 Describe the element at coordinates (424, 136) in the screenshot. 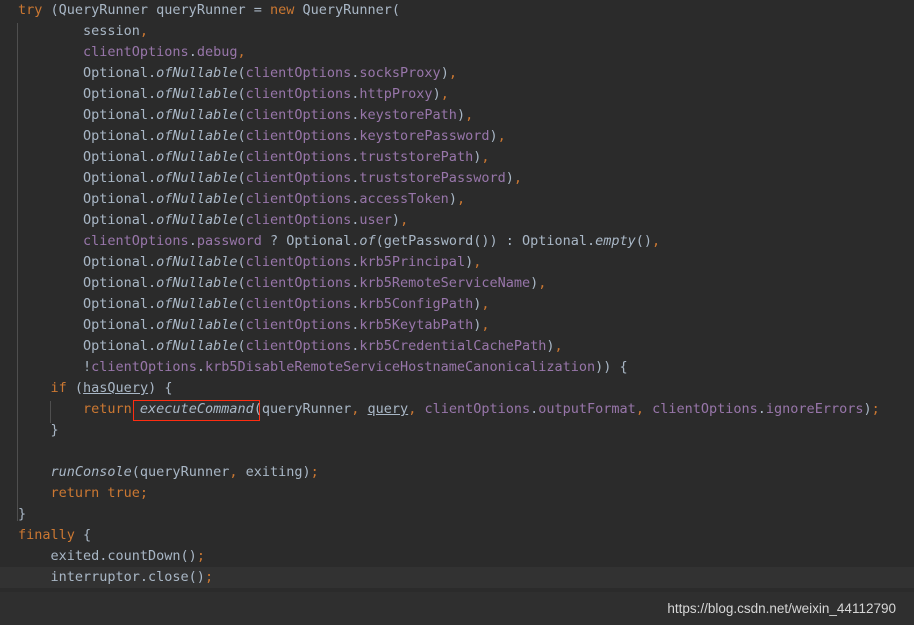

I see `code-token: keystorePassword` at that location.